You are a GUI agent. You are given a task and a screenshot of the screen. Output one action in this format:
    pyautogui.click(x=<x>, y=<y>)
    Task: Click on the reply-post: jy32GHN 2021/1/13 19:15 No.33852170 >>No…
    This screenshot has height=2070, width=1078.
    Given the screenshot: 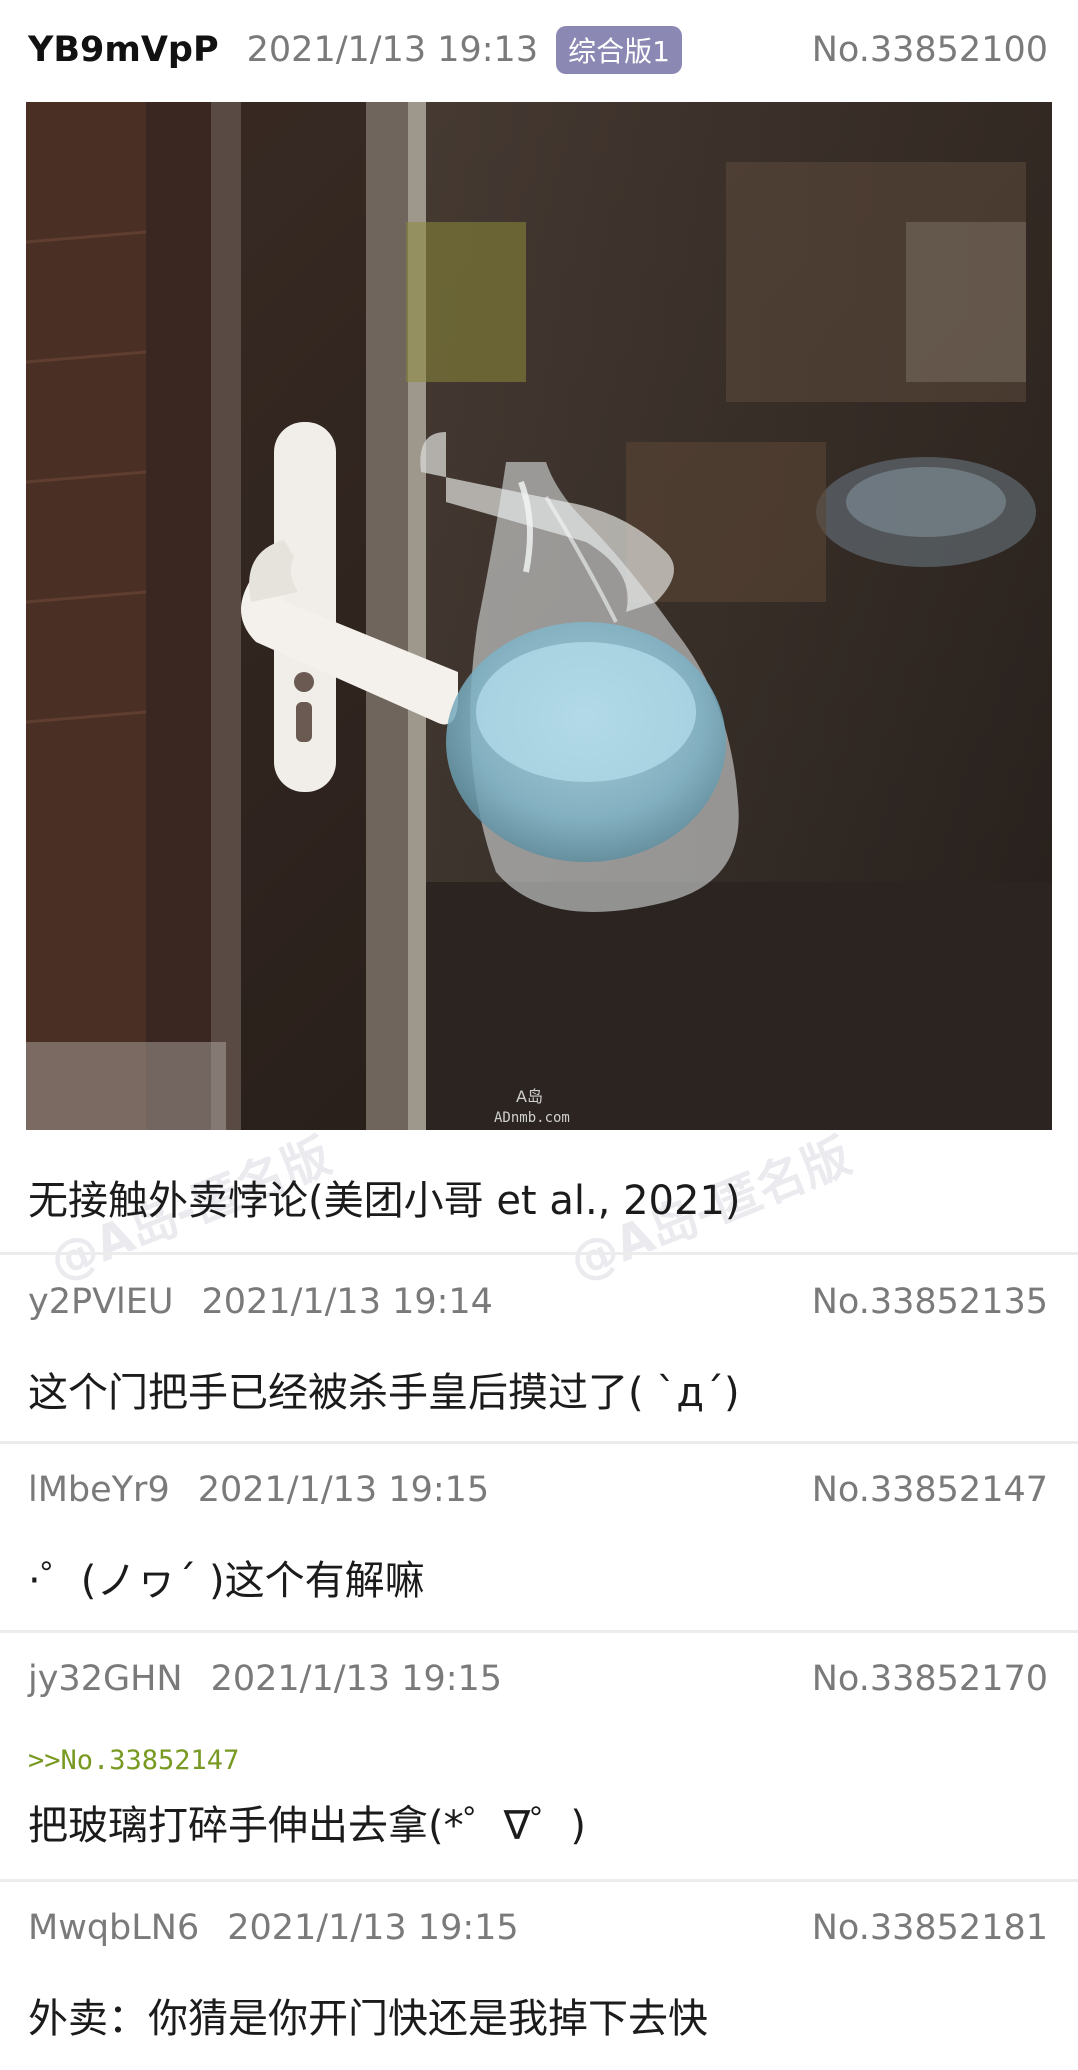 What is the action you would take?
    pyautogui.click(x=539, y=1756)
    